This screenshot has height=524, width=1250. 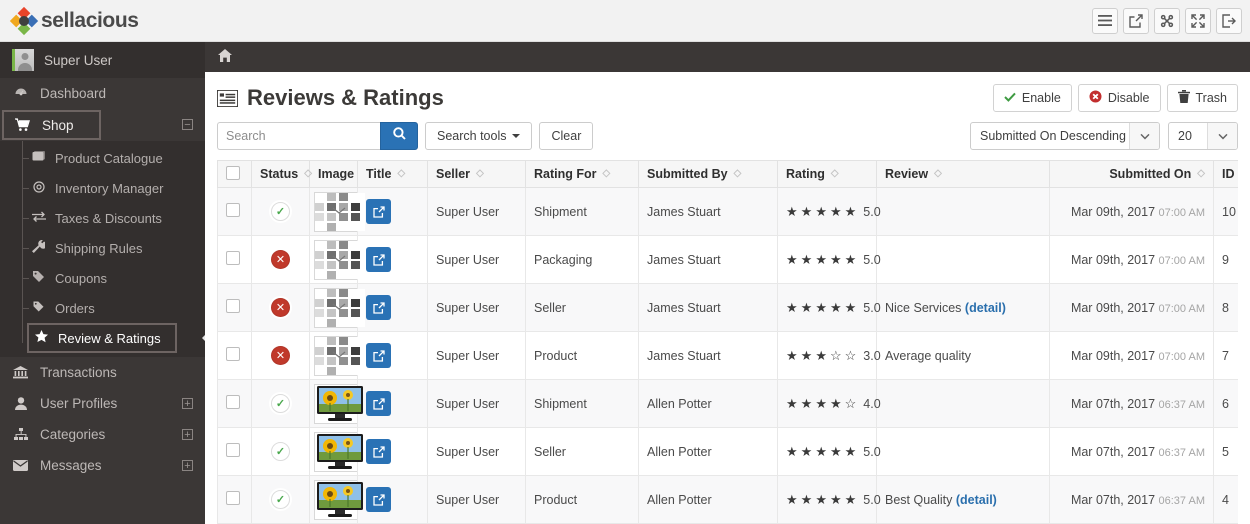 What do you see at coordinates (102, 308) in the screenshot?
I see `sidebar-item-orders: Orders` at bounding box center [102, 308].